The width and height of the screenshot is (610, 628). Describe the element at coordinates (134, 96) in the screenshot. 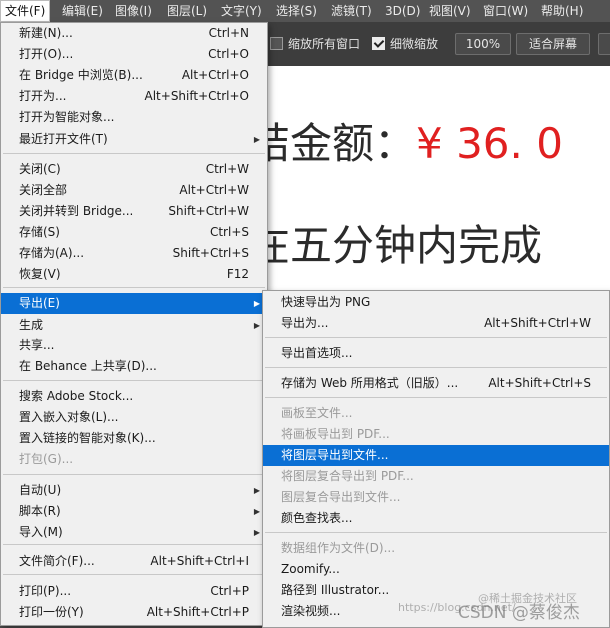

I see `file-menu-item-3: 打开为... Alt+Shift+Ctrl+O` at that location.